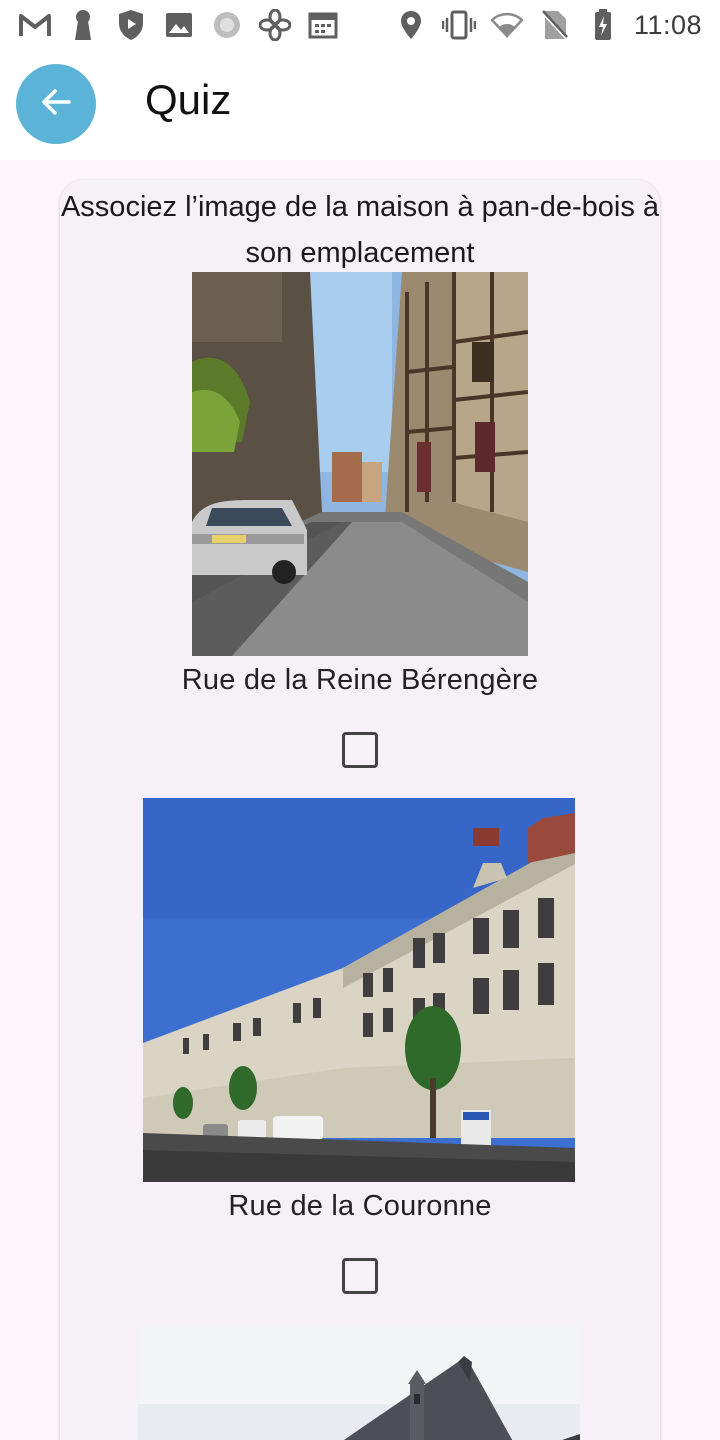 This screenshot has height=1440, width=720. What do you see at coordinates (667, 24) in the screenshot?
I see `clock-time: 11:08` at bounding box center [667, 24].